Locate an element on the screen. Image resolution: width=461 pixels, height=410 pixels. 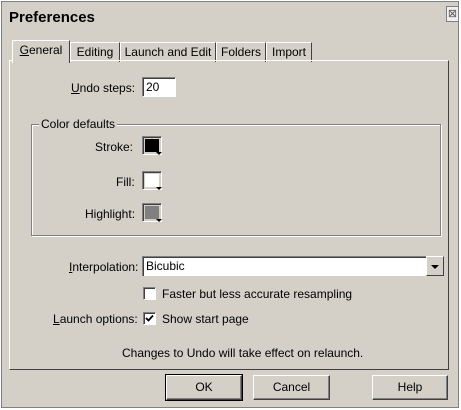
tab-import-label: Import is located at coordinates (288, 52).